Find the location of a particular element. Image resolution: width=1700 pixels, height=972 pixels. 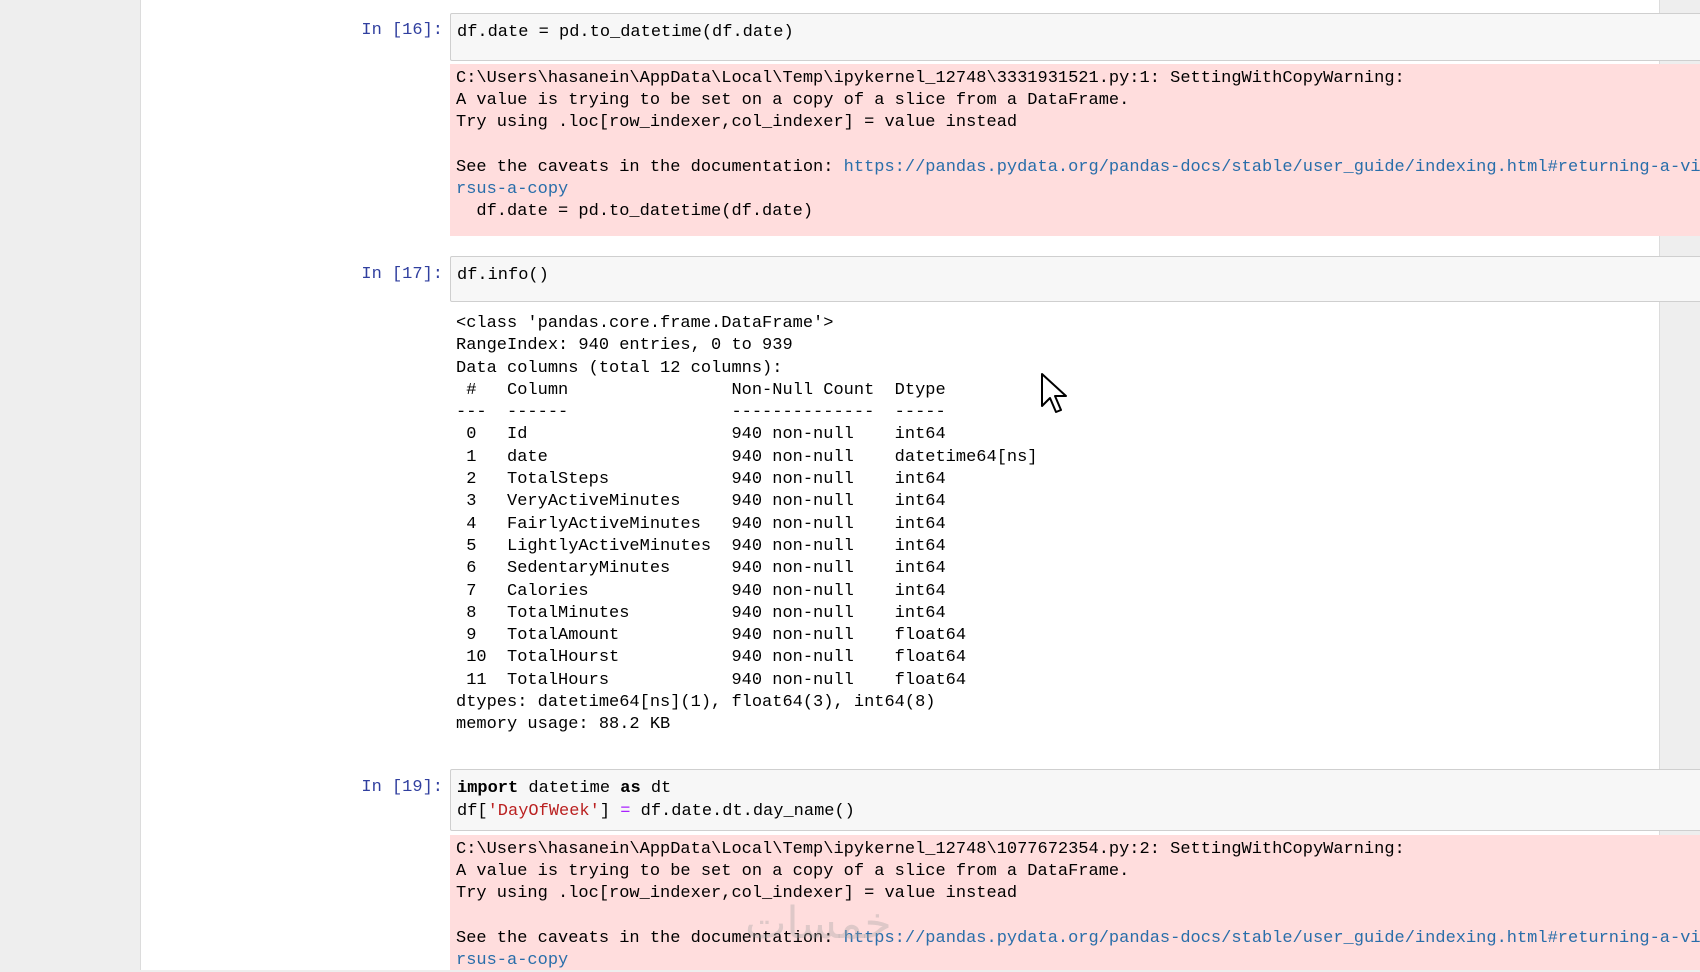

operator: = is located at coordinates (625, 811).